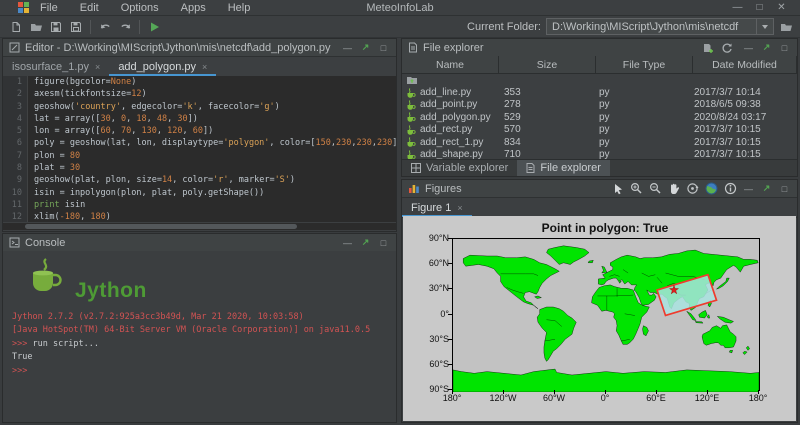 This screenshot has width=800, height=425. I want to click on tab-figure-1: Figure 1 ×, so click(437, 208).